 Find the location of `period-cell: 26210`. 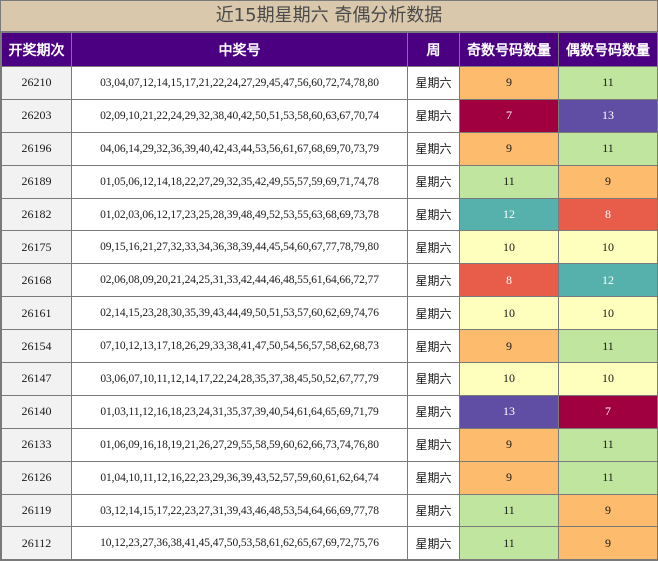

period-cell: 26210 is located at coordinates (36, 83).